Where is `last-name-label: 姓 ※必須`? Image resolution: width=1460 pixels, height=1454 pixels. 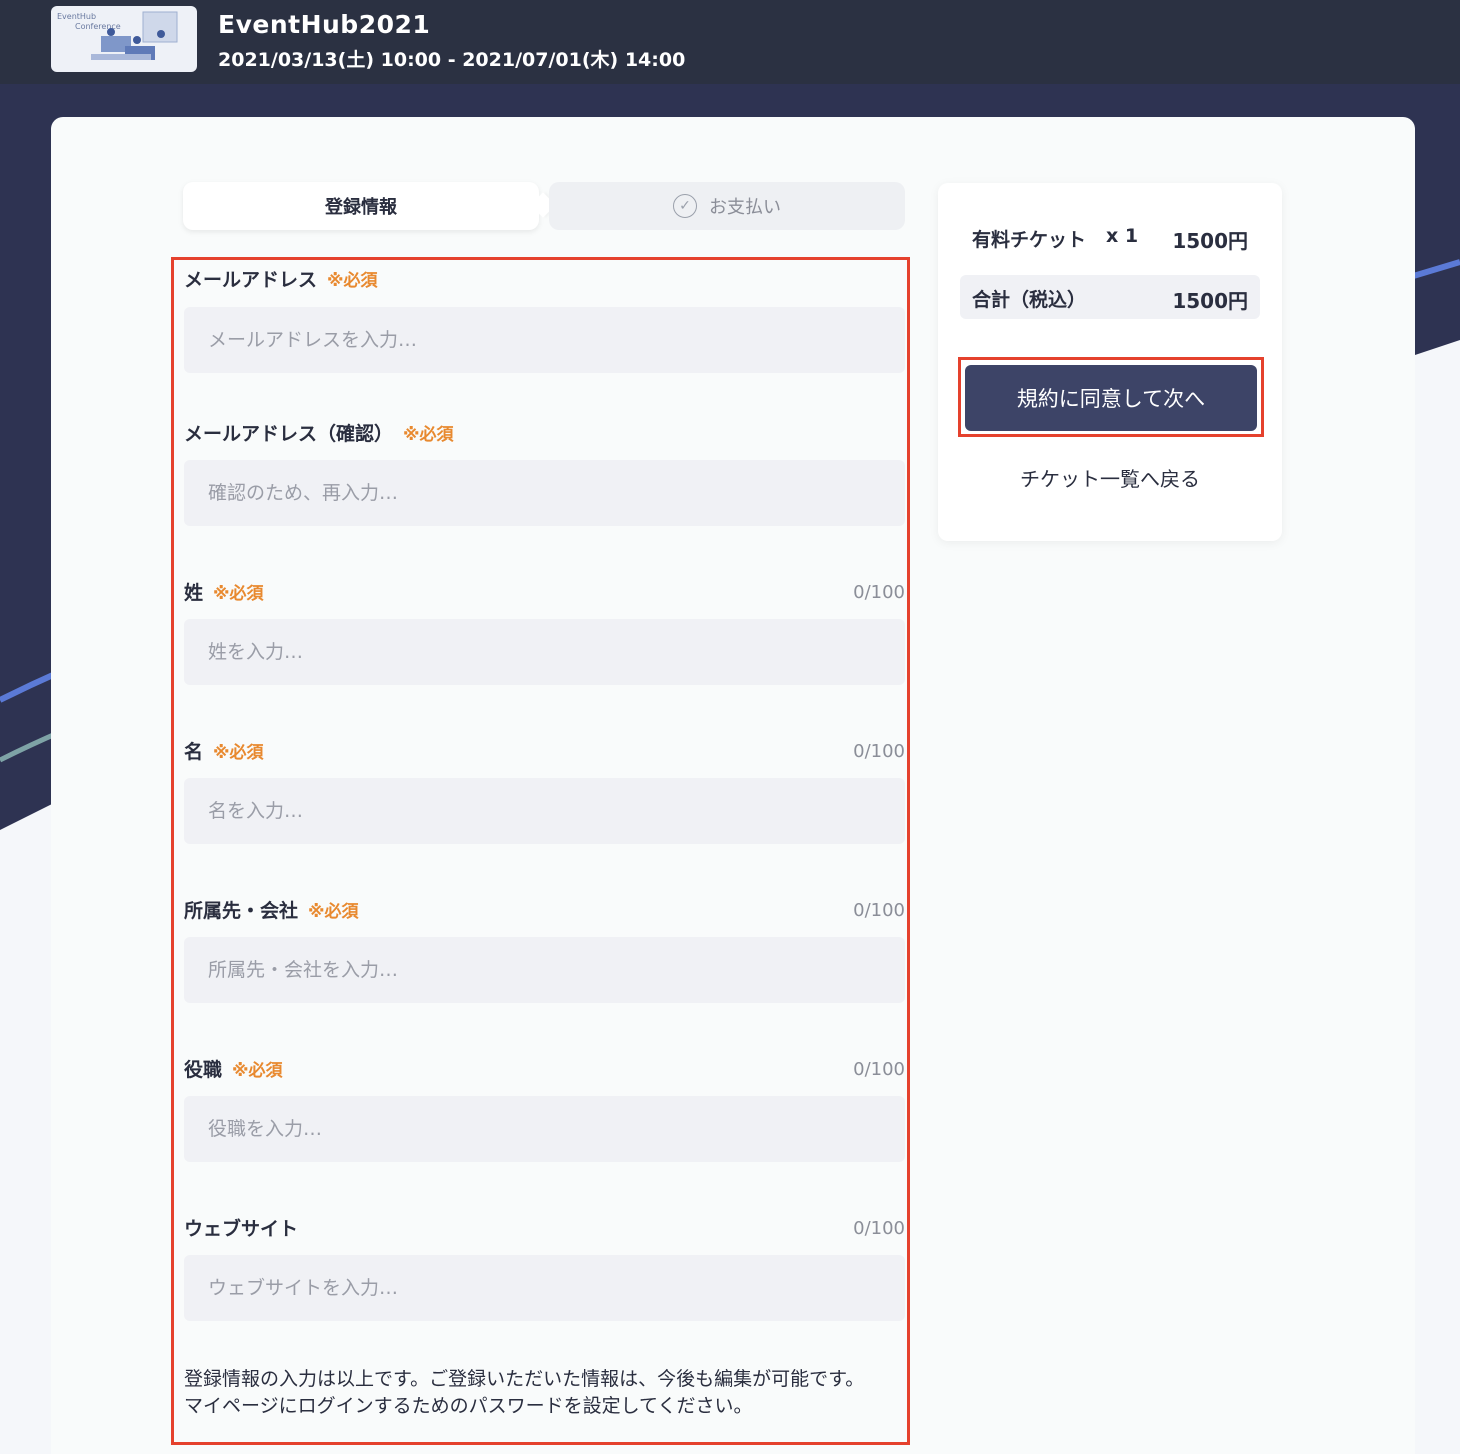
last-name-label: 姓 ※必須 is located at coordinates (224, 591).